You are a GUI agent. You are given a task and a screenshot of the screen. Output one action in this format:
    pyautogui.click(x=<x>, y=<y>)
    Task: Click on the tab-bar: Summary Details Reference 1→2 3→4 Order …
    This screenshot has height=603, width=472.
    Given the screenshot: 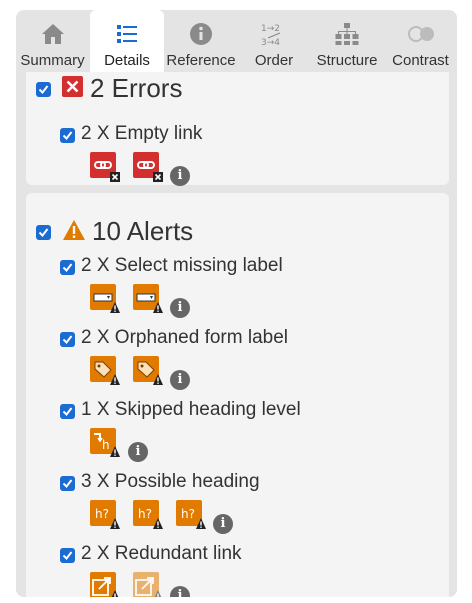 What is the action you would take?
    pyautogui.click(x=236, y=41)
    